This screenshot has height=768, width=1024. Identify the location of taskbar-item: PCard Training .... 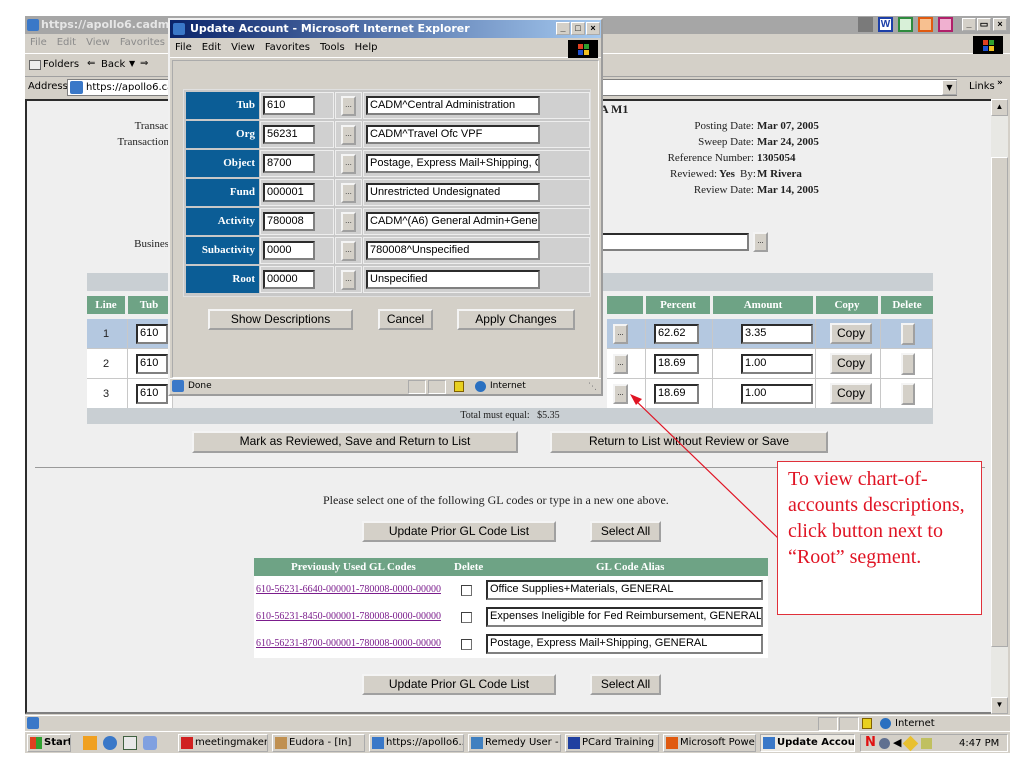
(612, 743).